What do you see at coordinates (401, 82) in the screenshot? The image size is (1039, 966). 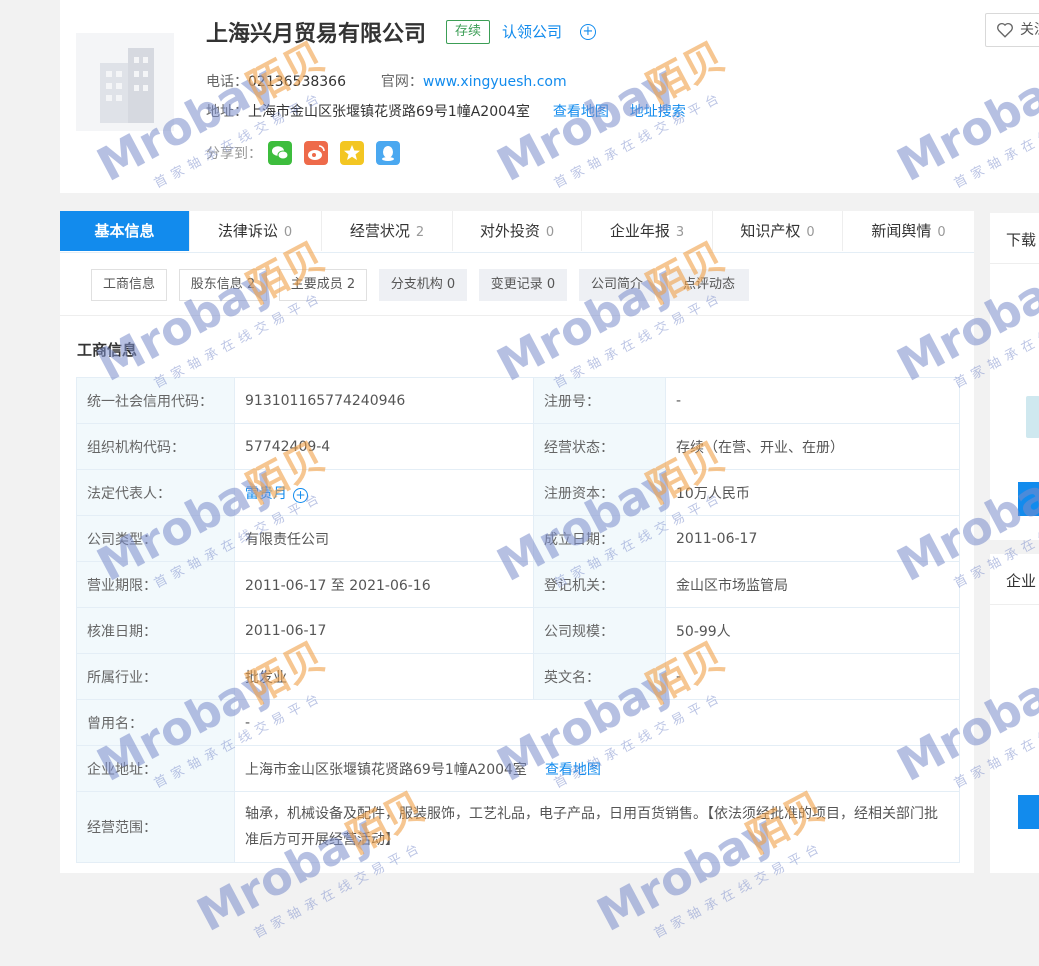 I see `website-label: 官网：` at bounding box center [401, 82].